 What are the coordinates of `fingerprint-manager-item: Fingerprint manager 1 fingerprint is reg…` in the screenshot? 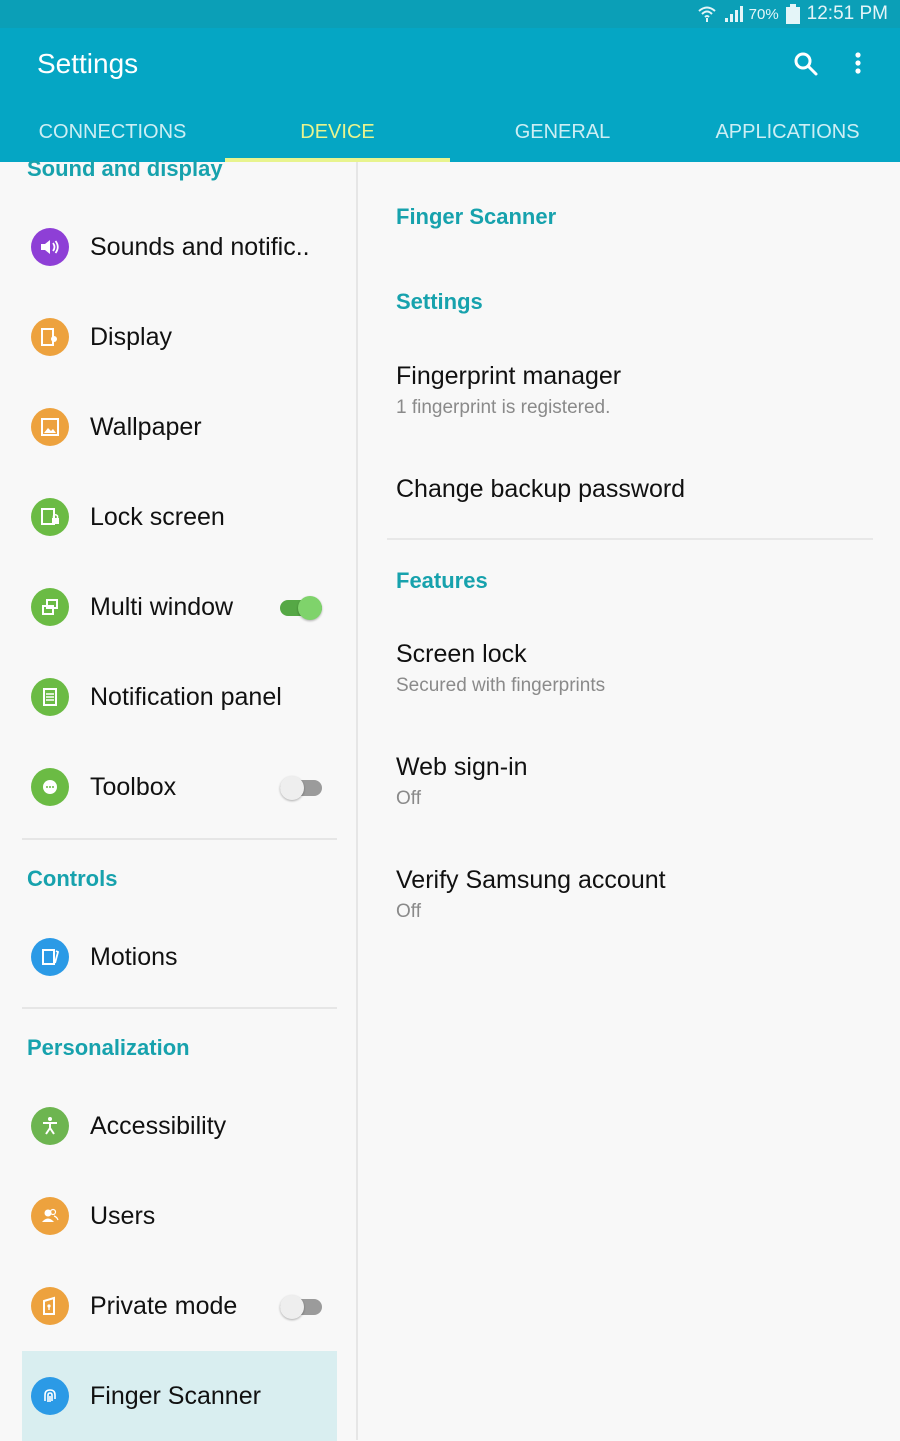 It's located at (636, 390).